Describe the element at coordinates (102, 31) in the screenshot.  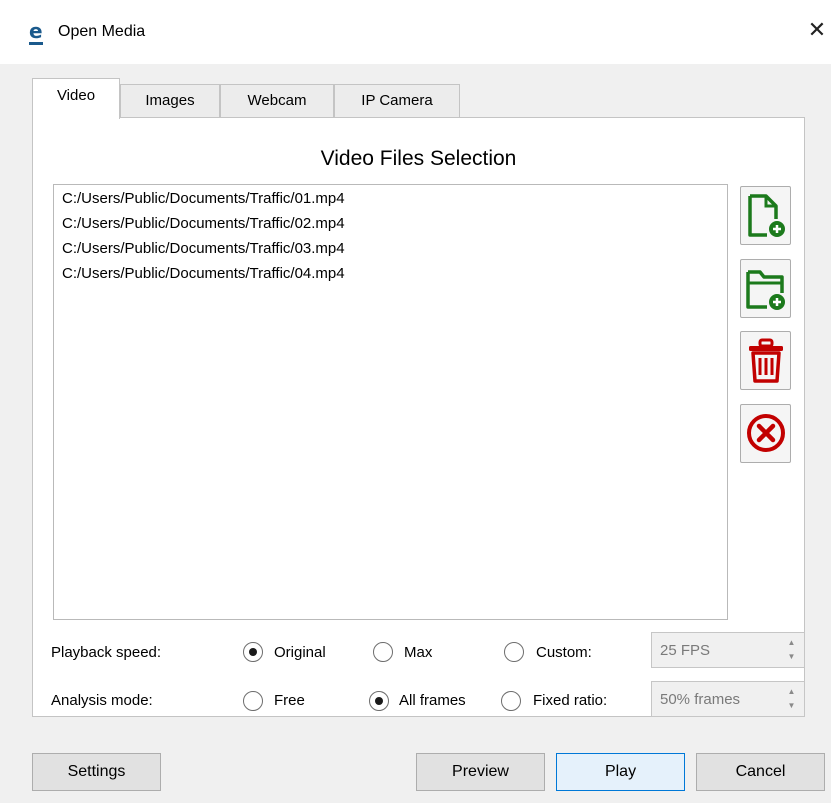
I see `window-title: Open Media` at that location.